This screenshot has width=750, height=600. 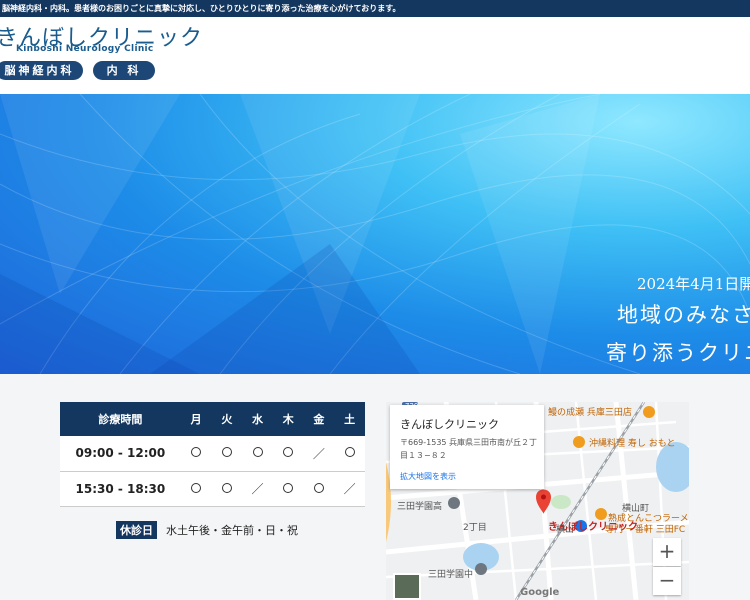 What do you see at coordinates (683, 315) in the screenshot?
I see `hero-heading-line1: 地域のみなさ` at bounding box center [683, 315].